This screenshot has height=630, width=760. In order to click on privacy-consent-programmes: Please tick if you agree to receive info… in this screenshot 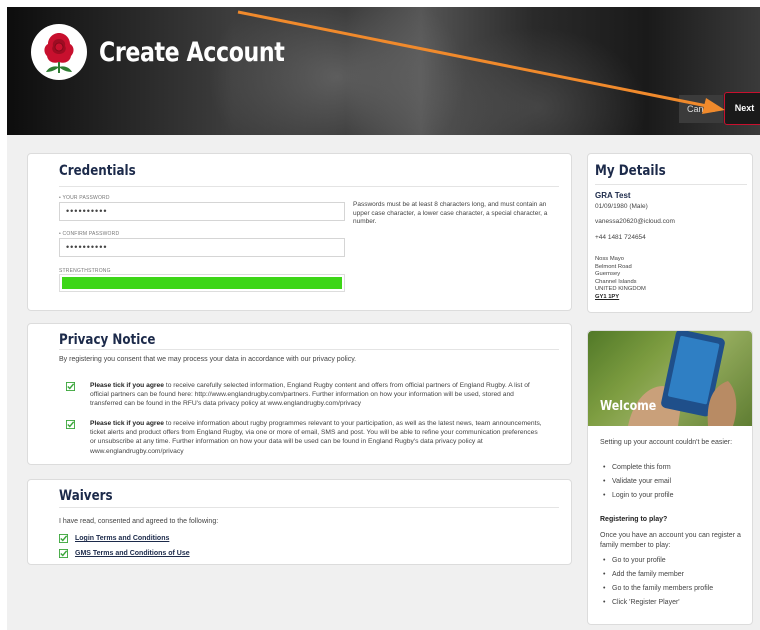, I will do `click(317, 437)`.